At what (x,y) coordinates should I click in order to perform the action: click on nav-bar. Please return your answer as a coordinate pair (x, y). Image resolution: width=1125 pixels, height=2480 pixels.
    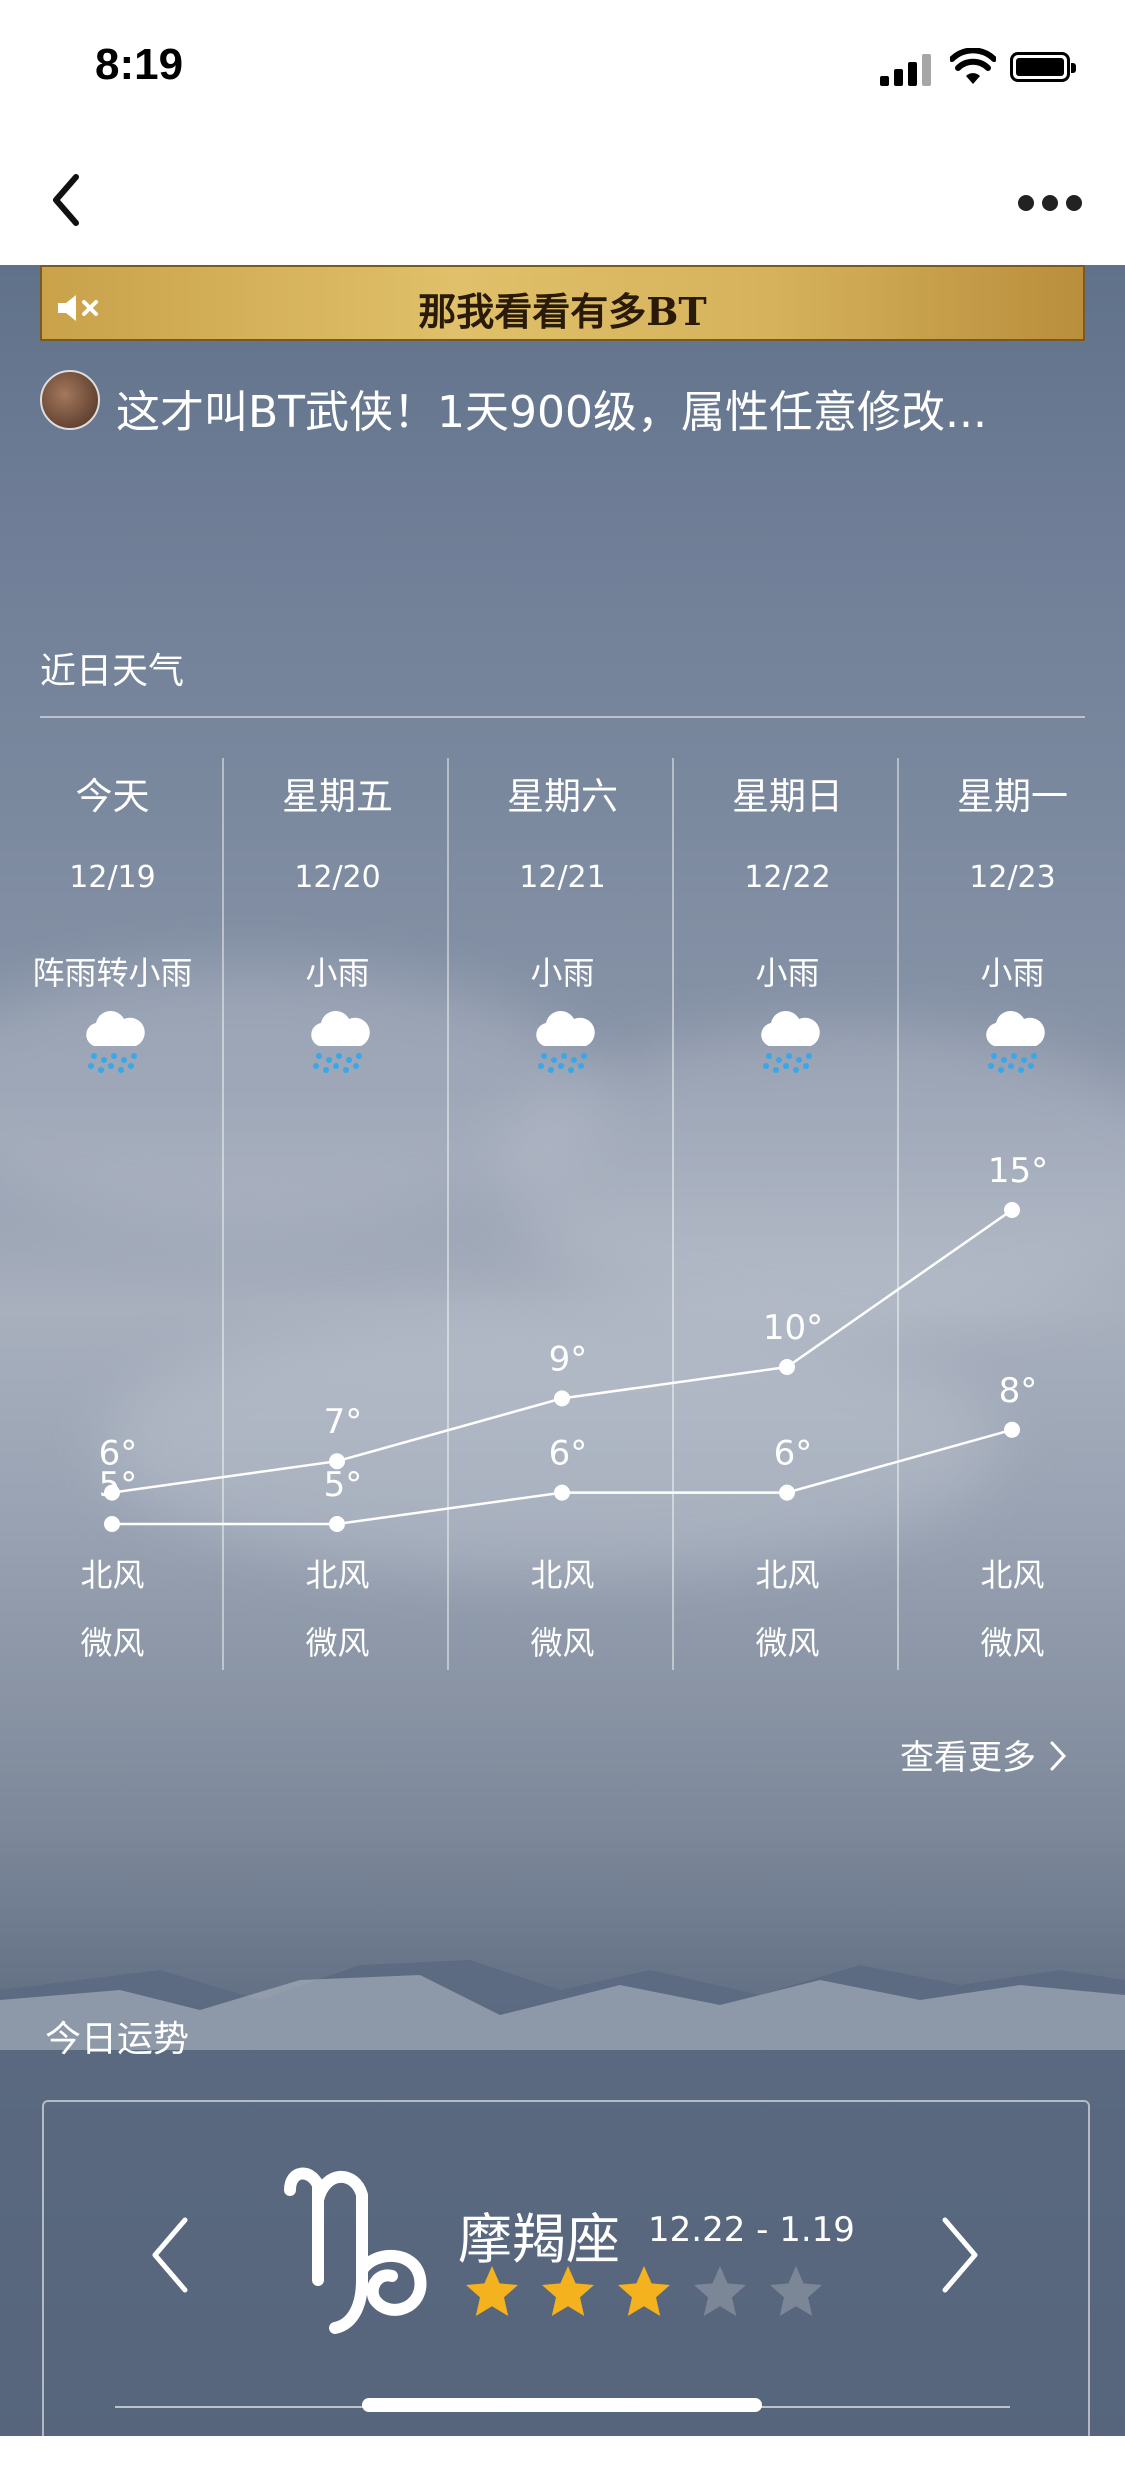
    Looking at the image, I should click on (562, 200).